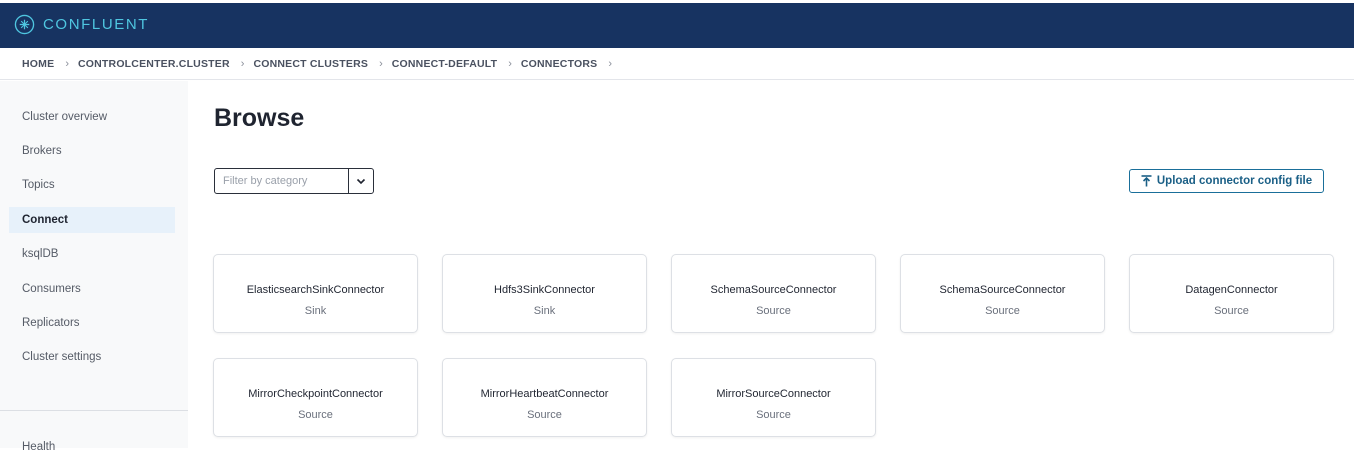 This screenshot has width=1354, height=453. Describe the element at coordinates (38, 447) in the screenshot. I see `sidebar-item-health: Health` at that location.